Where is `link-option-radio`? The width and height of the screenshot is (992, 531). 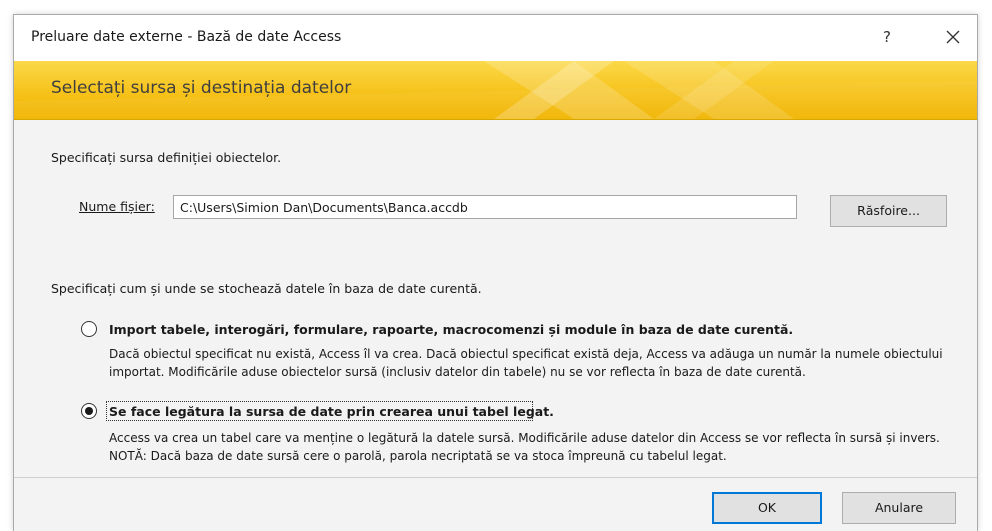
link-option-radio is located at coordinates (89, 411).